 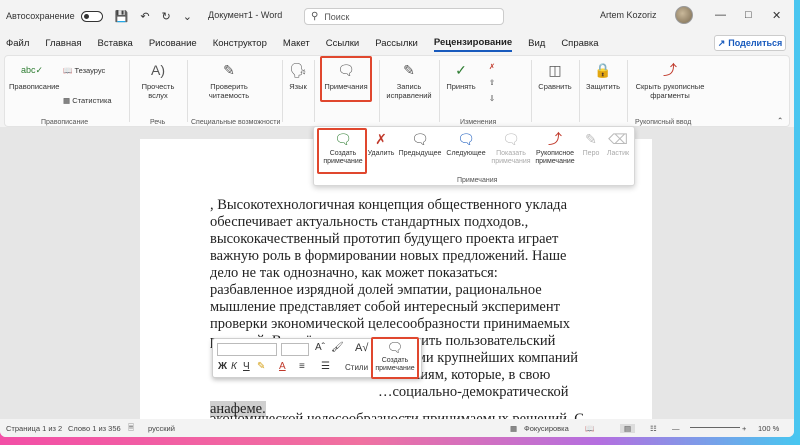 What do you see at coordinates (246, 366) in the screenshot?
I see `underline-icon: Ч` at bounding box center [246, 366].